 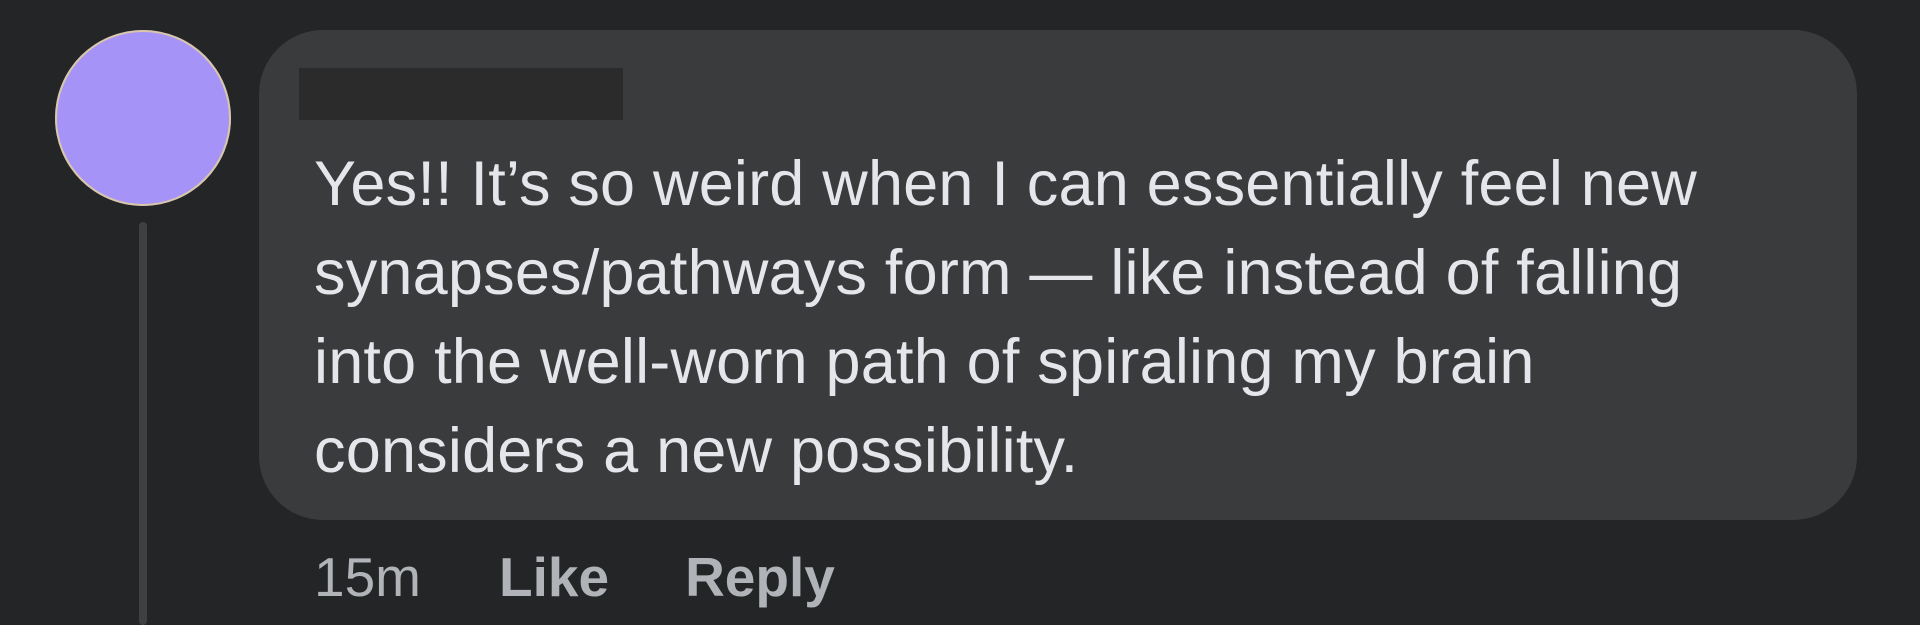 I want to click on comment-timestamp: 15m, so click(x=367, y=577).